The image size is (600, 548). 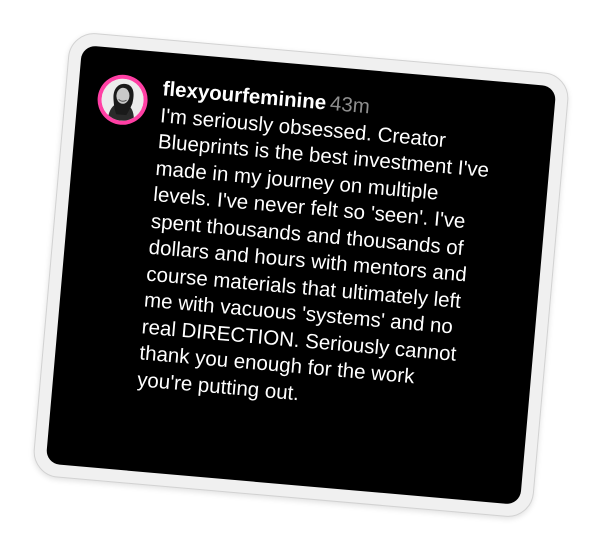 What do you see at coordinates (350, 105) in the screenshot?
I see `timestamp: 43m` at bounding box center [350, 105].